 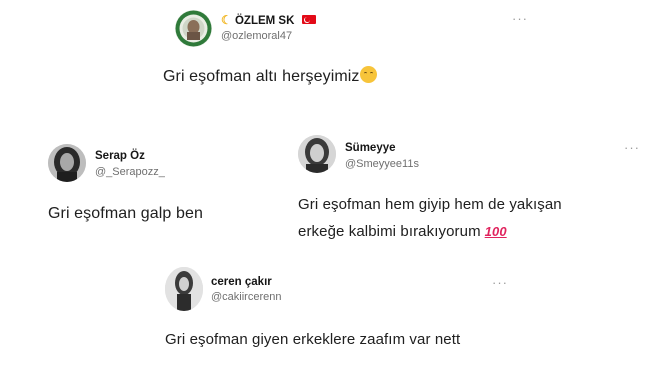 What do you see at coordinates (256, 36) in the screenshot?
I see `tweet-author-handle: @ozlemoral47` at bounding box center [256, 36].